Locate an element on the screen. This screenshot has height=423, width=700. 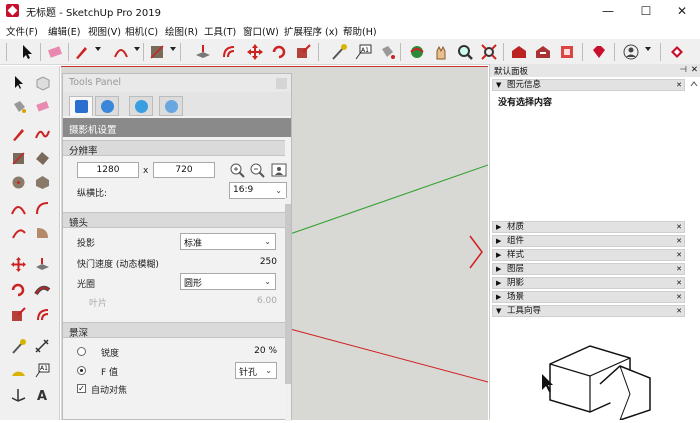
instructor-panel-header: ▼ 工具向导 ✕ is located at coordinates (588, 311).